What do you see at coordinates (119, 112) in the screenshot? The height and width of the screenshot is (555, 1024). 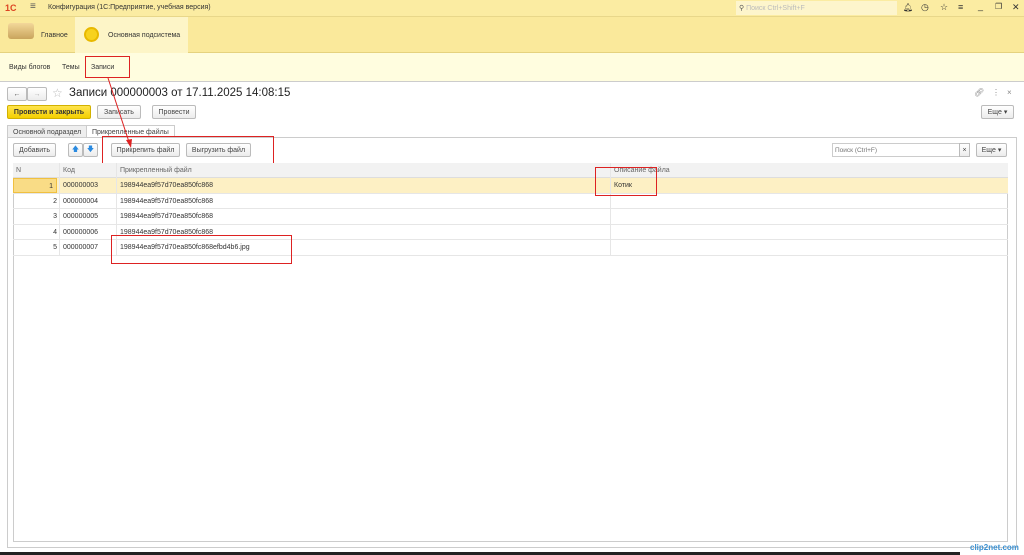 I see `annotation-arrow` at bounding box center [119, 112].